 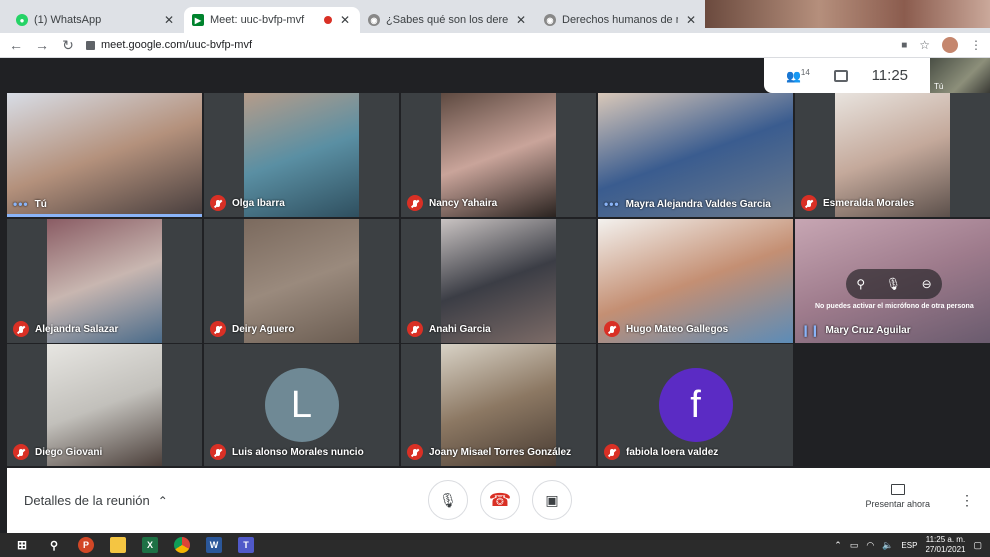 I want to click on search-icon: ⚲, so click(x=54, y=545).